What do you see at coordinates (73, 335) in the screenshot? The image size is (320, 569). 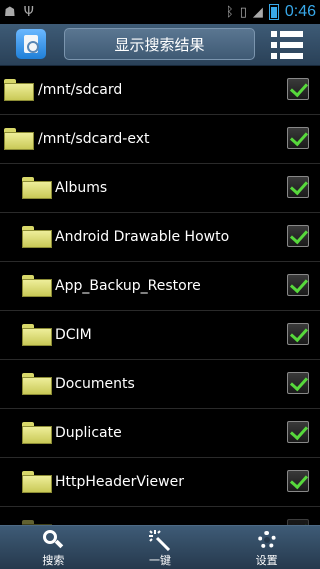 I see `folder-label: DCIM` at bounding box center [73, 335].